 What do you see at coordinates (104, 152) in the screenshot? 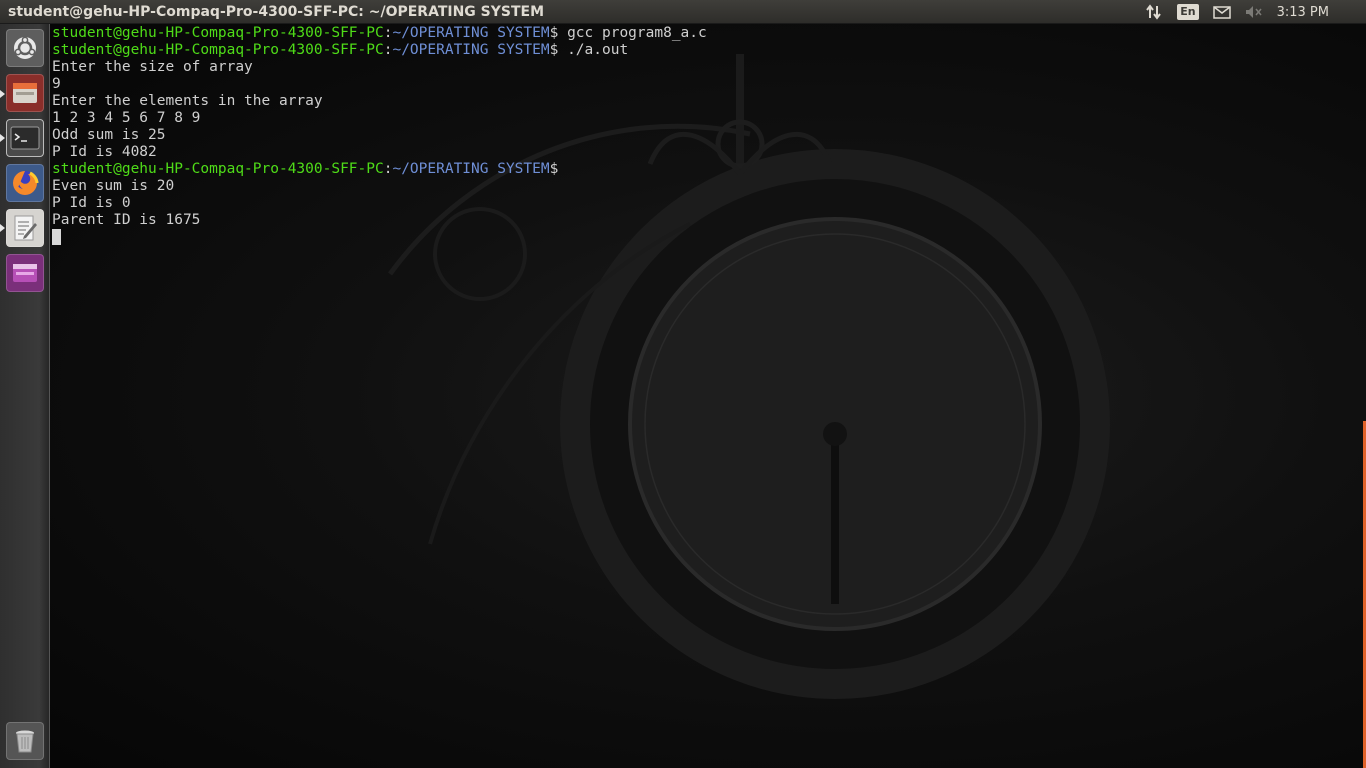
I see `output-line: P Id is 4082` at bounding box center [104, 152].